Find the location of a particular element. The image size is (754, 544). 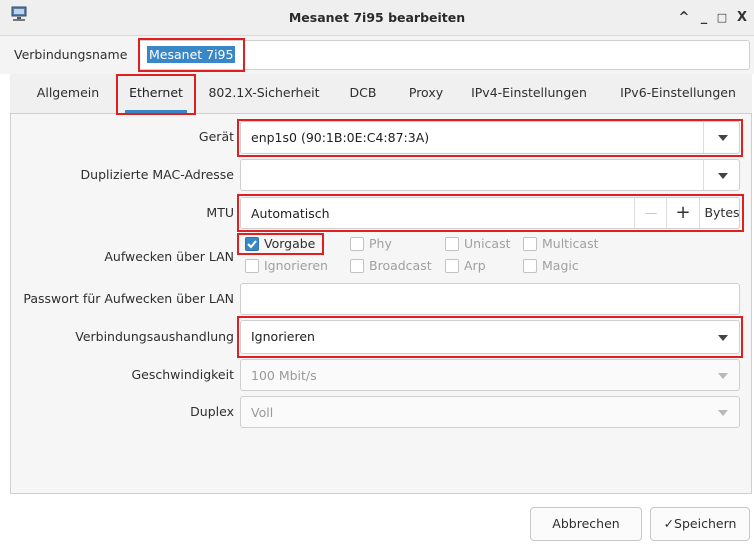

wol-ignorieren-checkbox is located at coordinates (252, 266).